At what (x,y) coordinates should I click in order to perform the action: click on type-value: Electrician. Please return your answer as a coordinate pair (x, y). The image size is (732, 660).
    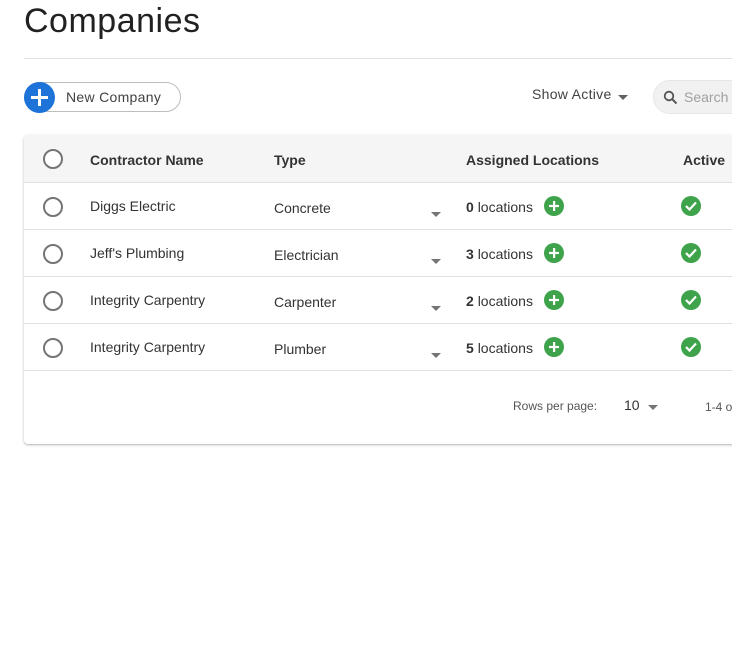
    Looking at the image, I should click on (306, 255).